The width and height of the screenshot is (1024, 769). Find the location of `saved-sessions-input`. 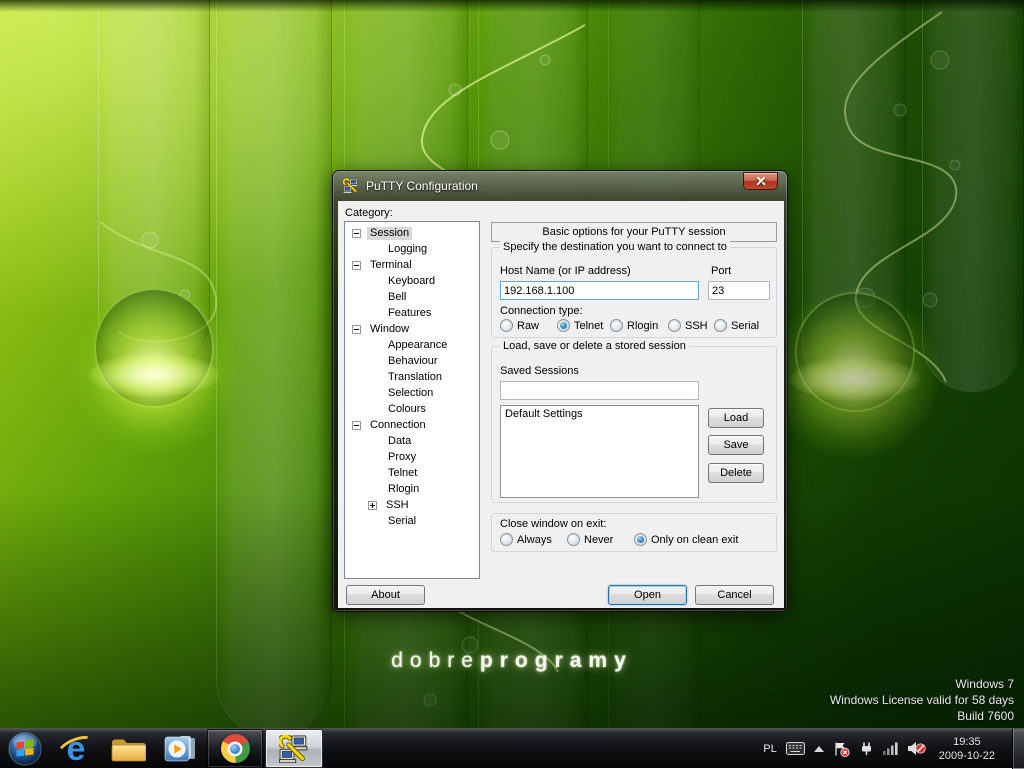

saved-sessions-input is located at coordinates (599, 390).